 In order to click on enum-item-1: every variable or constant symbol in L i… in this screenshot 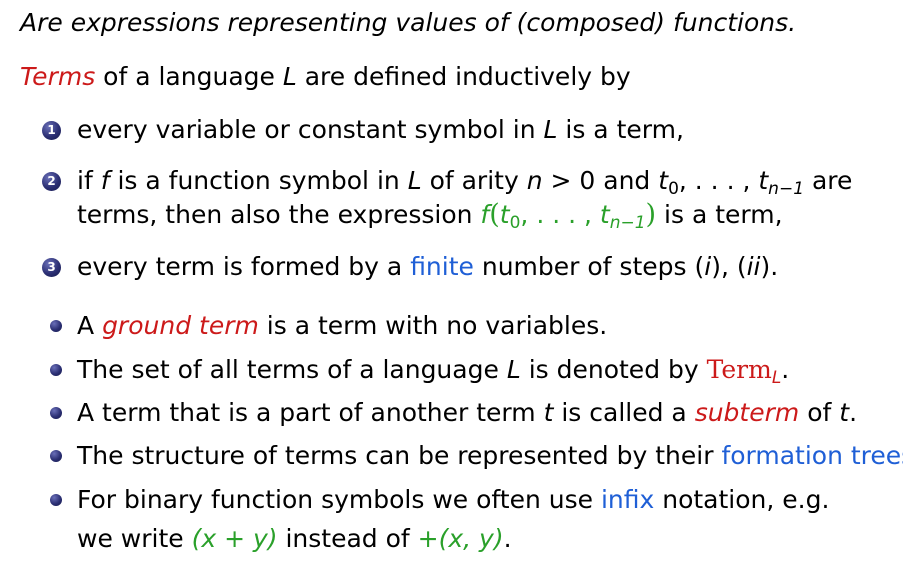, I will do `click(380, 130)`.